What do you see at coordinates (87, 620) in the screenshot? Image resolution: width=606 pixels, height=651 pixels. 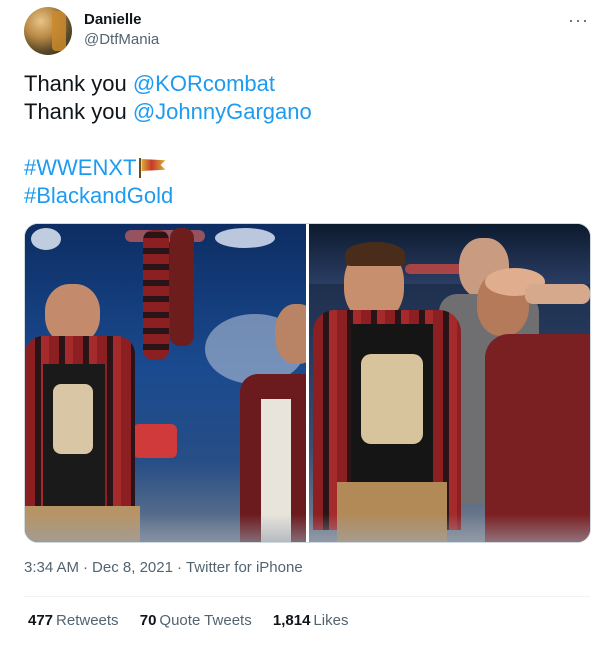 I see `retweets-label: Retweets` at bounding box center [87, 620].